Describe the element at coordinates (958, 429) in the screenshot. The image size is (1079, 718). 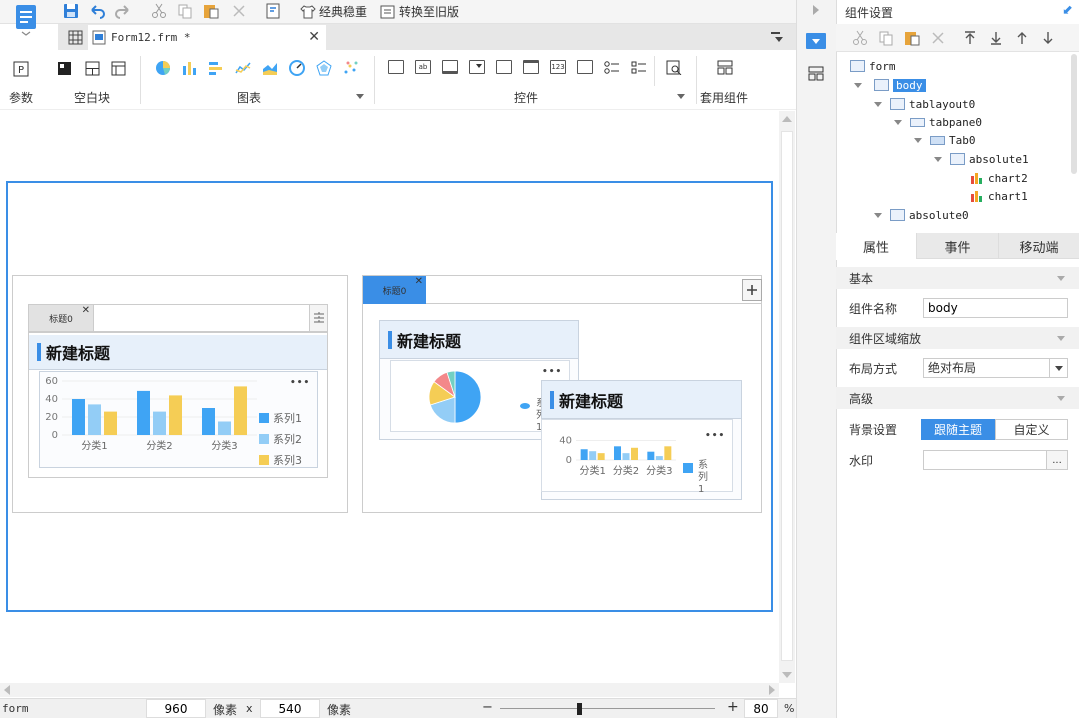
I see `bg-theme-button: 跟随主题` at that location.